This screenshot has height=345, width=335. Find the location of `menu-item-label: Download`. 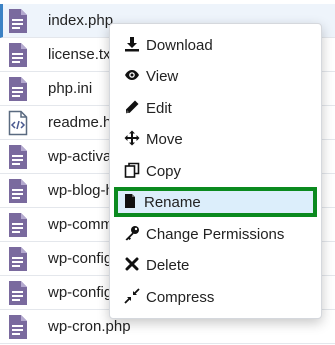

menu-item-label: Download is located at coordinates (179, 45).